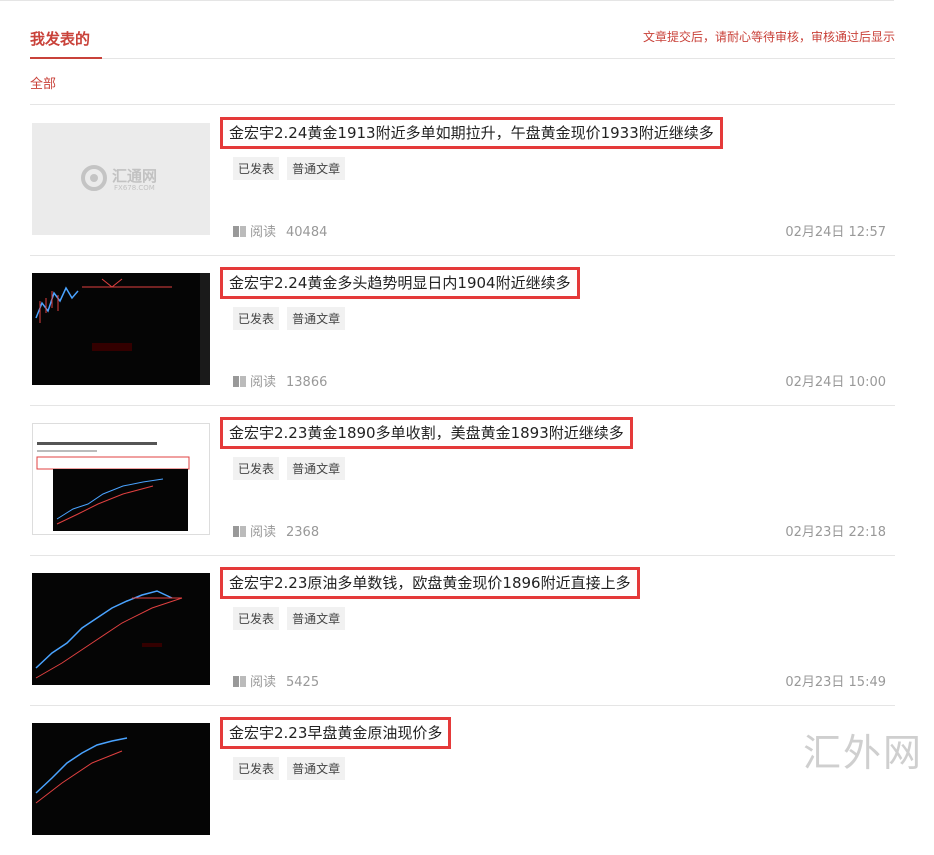 This screenshot has width=934, height=855. I want to click on article-date: 02月23日 15:49, so click(835, 682).